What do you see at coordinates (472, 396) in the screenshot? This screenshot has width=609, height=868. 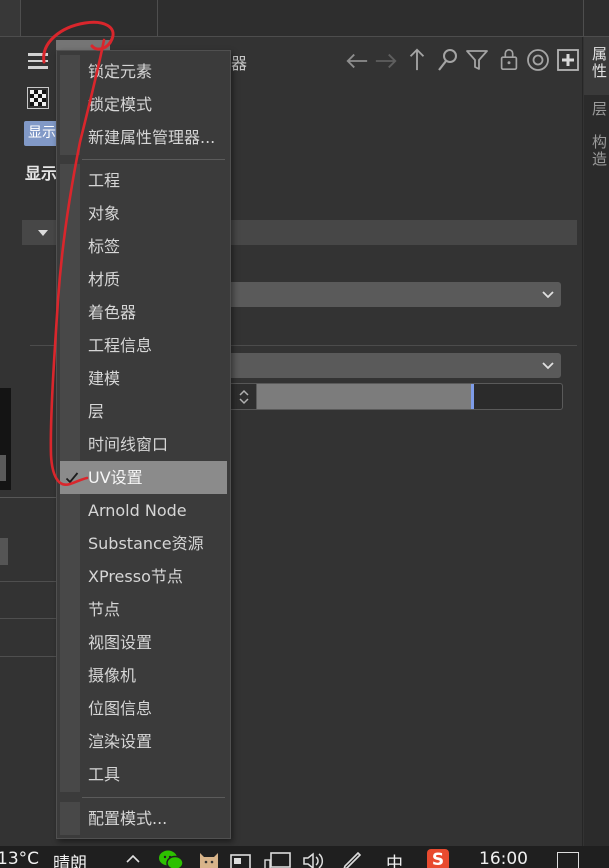 I see `slider-handle` at bounding box center [472, 396].